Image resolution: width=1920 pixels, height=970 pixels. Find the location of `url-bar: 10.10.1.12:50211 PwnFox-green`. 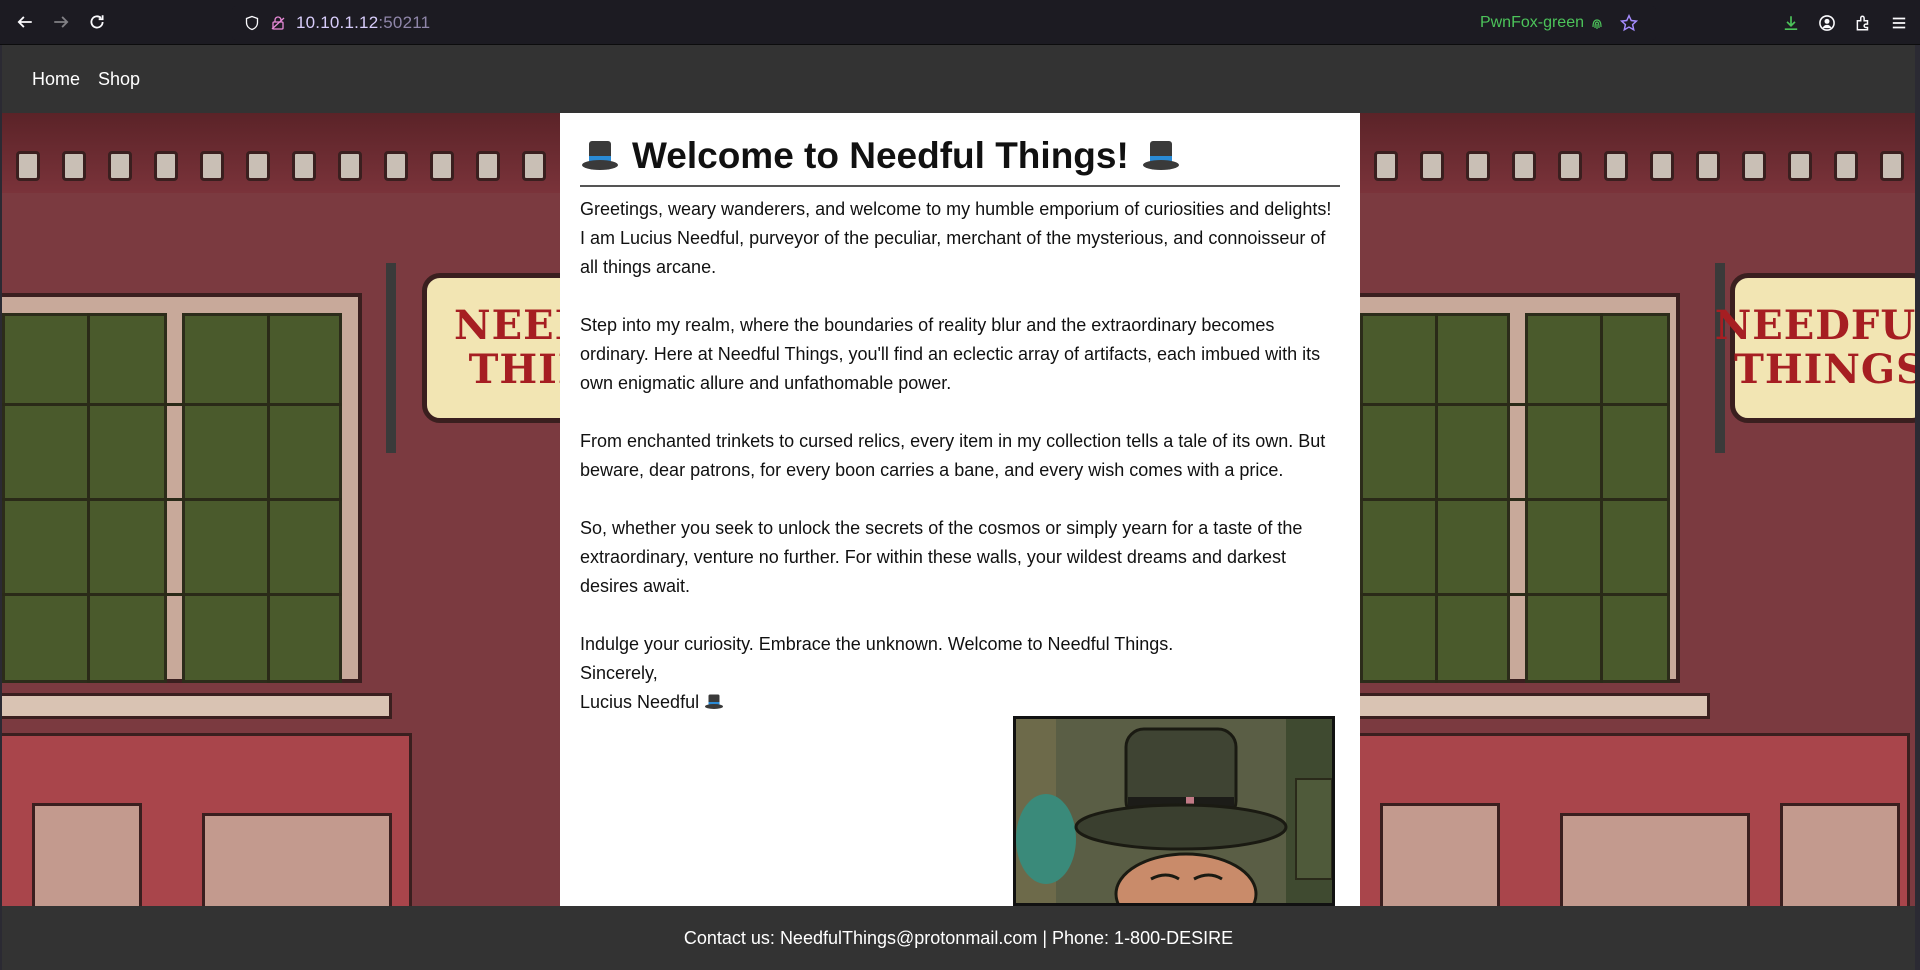

url-bar: 10.10.1.12:50211 PwnFox-green is located at coordinates (944, 23).